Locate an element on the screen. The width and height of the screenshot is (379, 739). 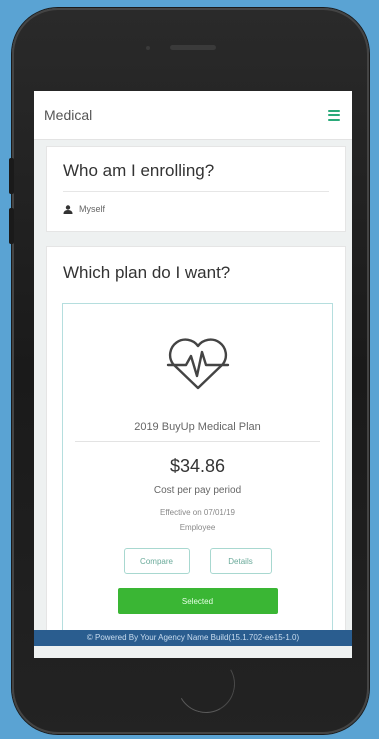
front-camera is located at coordinates (148, 48).